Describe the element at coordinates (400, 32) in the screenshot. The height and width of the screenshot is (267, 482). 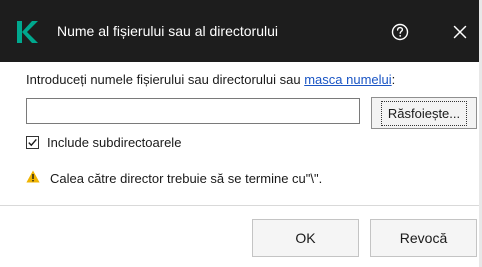
I see `help-icon` at that location.